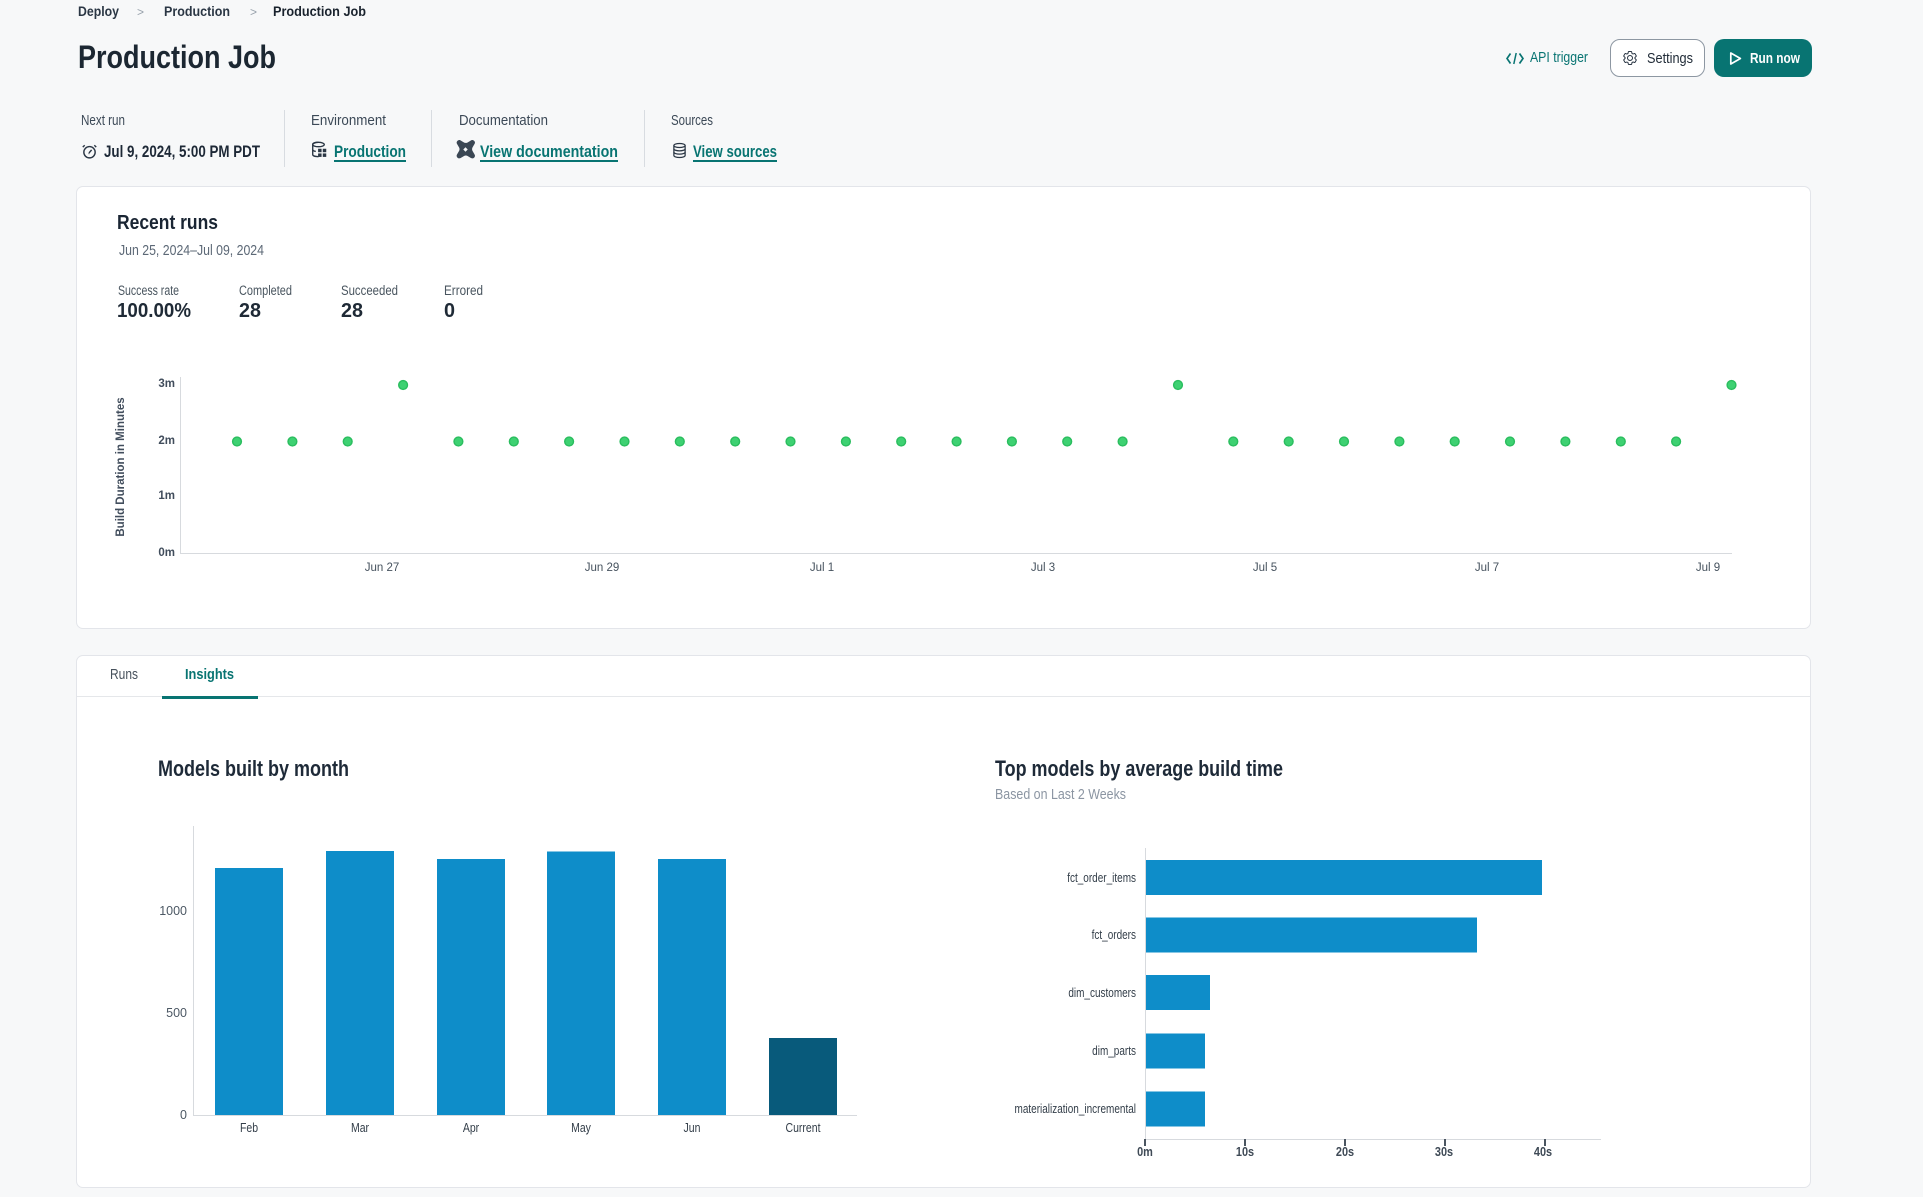 Image resolution: width=1923 pixels, height=1197 pixels. I want to click on svg-text: fct_order_items, so click(1101, 878).